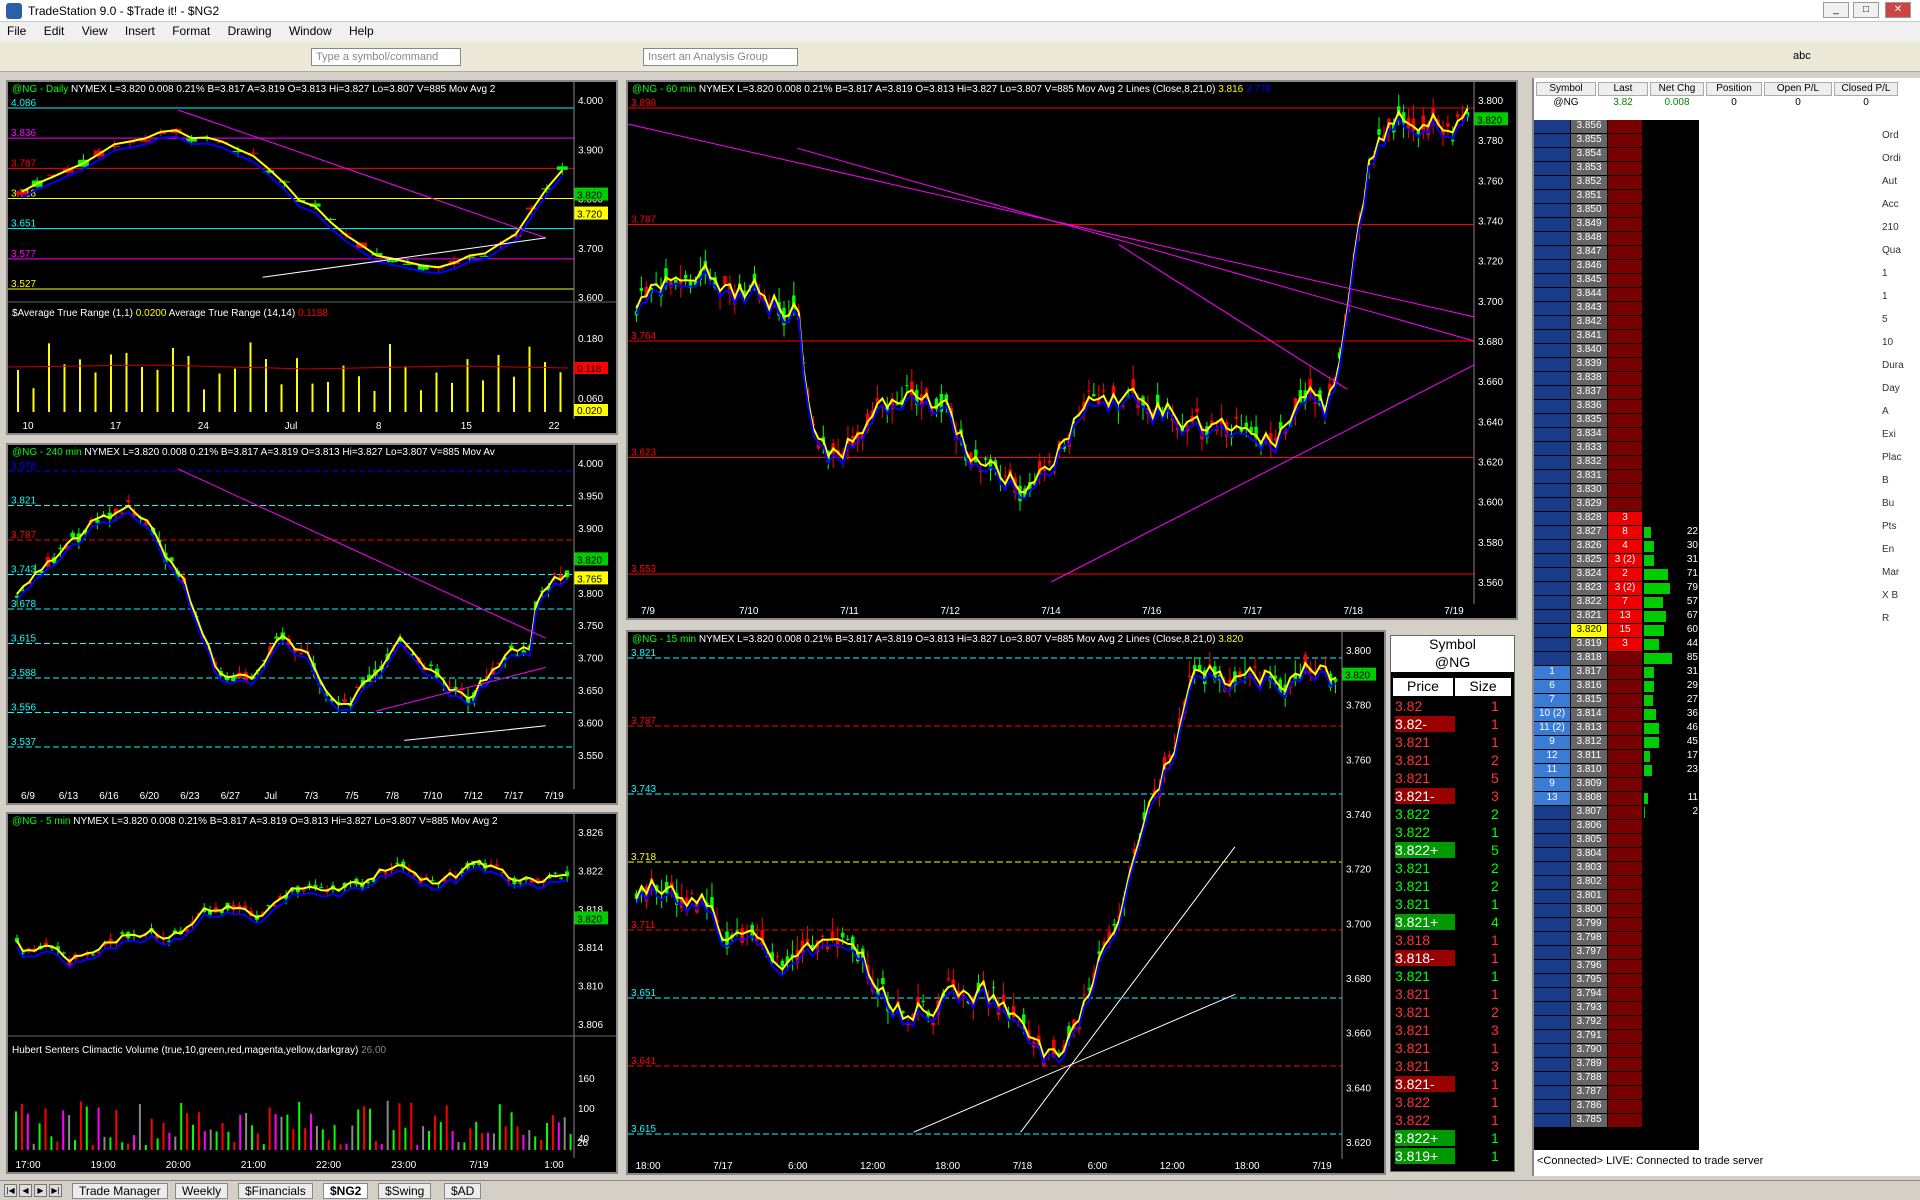 This screenshot has width=1920, height=1200. What do you see at coordinates (1589, 364) in the screenshot?
I see `ladder-price: 3.839` at bounding box center [1589, 364].